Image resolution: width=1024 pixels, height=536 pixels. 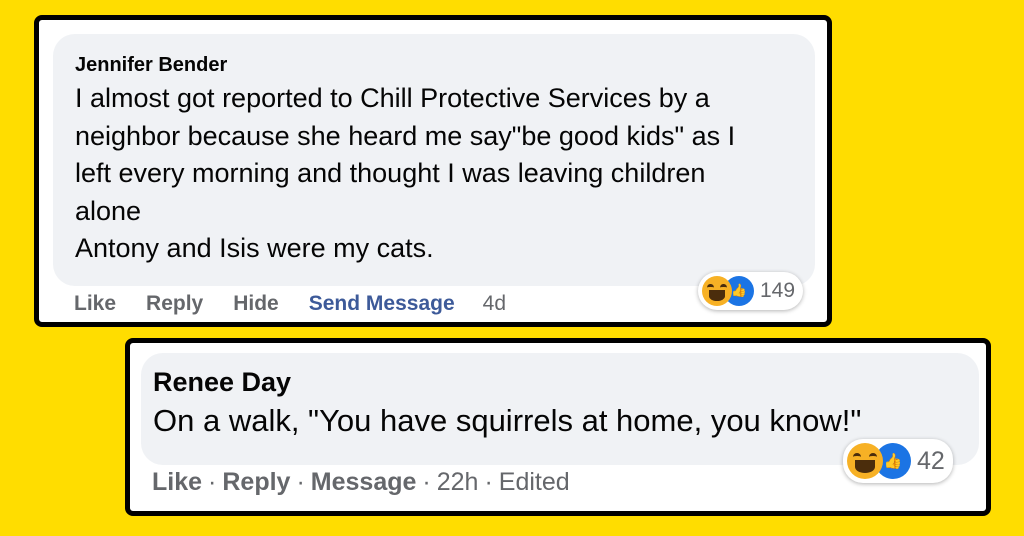 I want to click on message-button: Message, so click(x=364, y=482).